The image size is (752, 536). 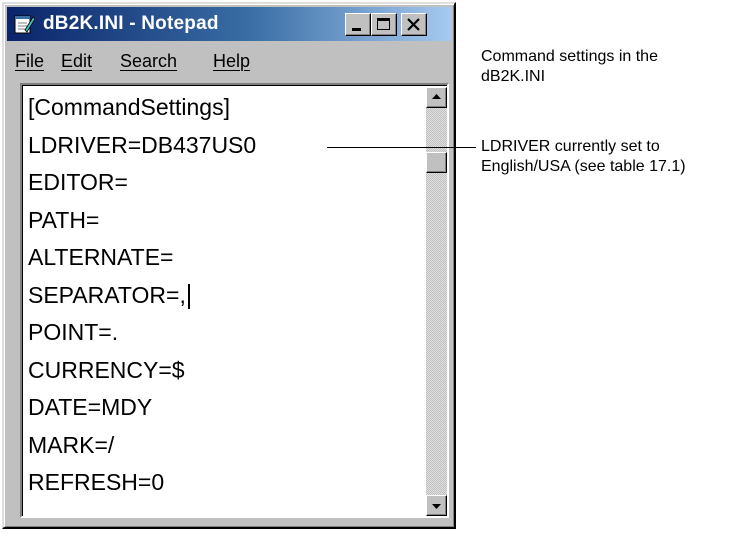 What do you see at coordinates (106, 369) in the screenshot?
I see `text-line: CURRENCY=$` at bounding box center [106, 369].